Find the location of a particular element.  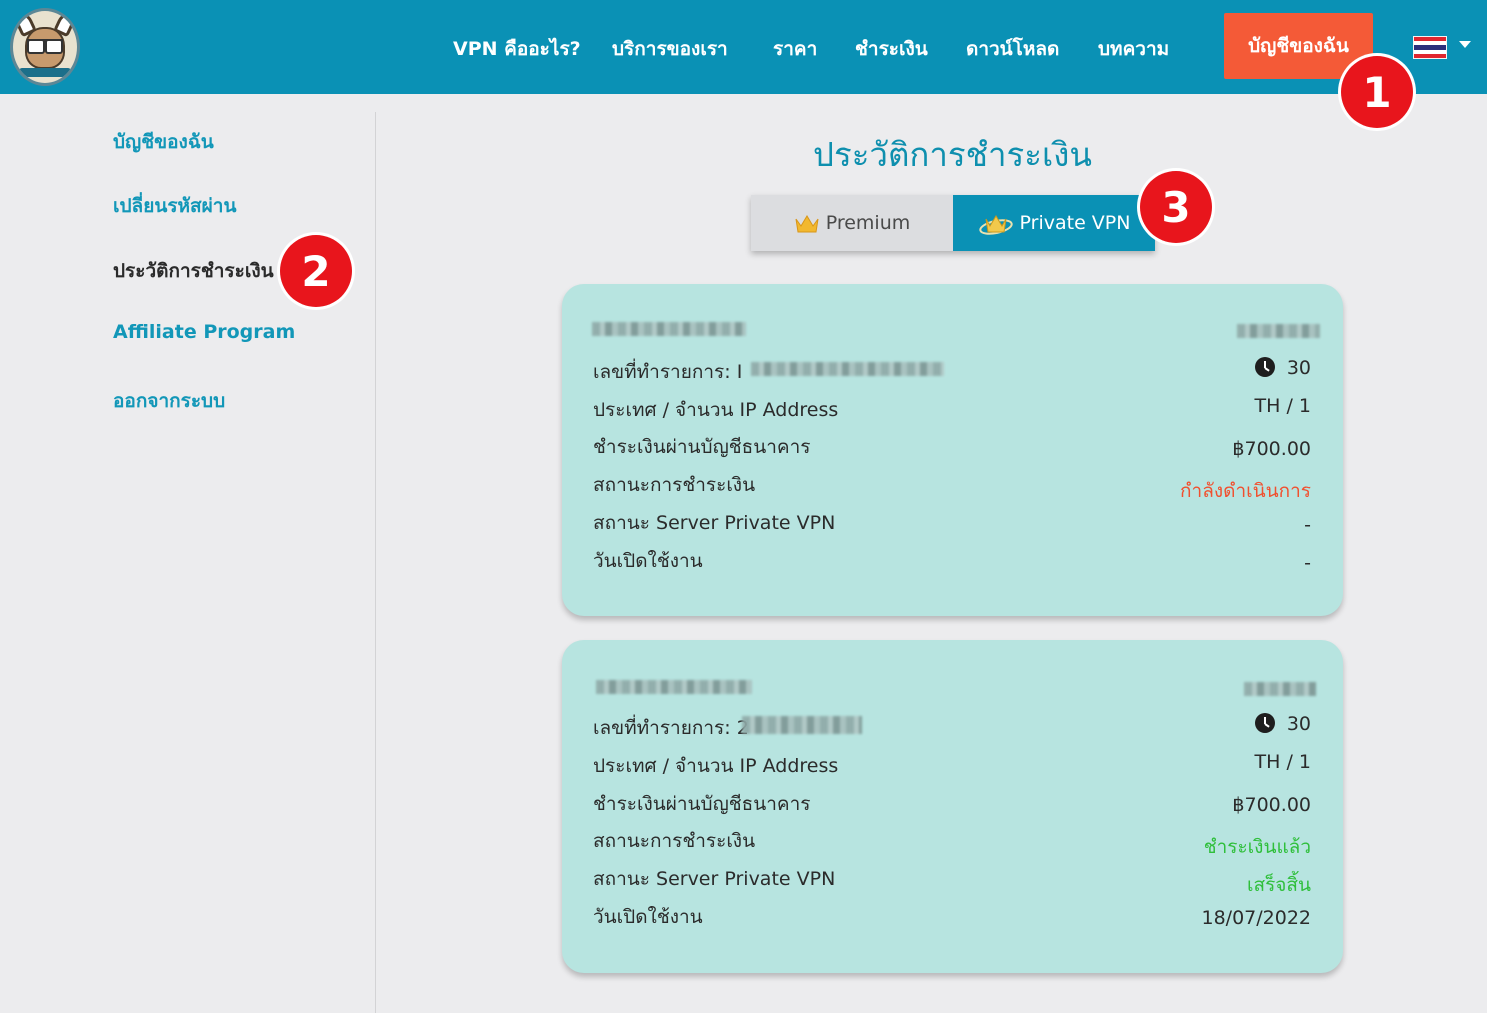

sidebar-item-change-password: เปลี่ยนรหัสผ่าน is located at coordinates (174, 206).